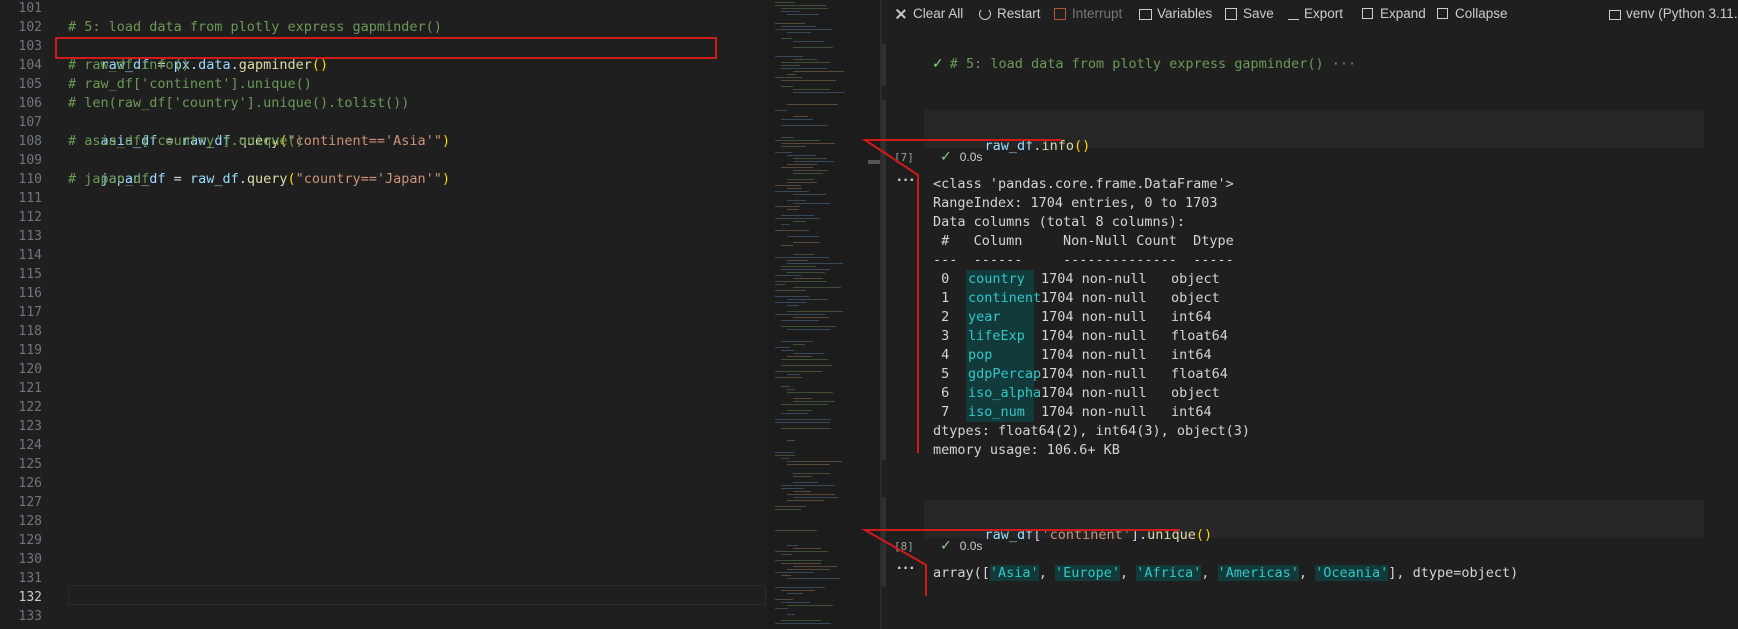  I want to click on check-icon: ✓, so click(946, 546).